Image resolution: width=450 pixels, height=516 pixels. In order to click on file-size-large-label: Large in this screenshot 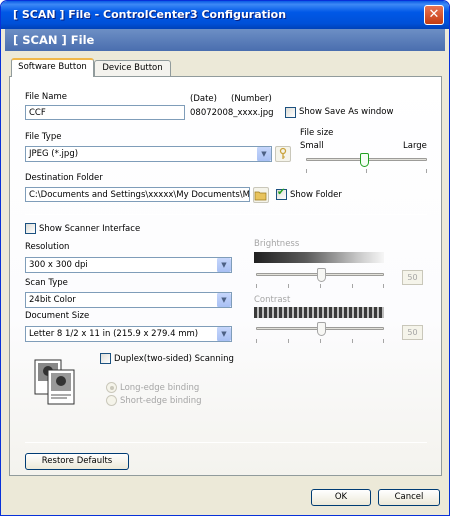, I will do `click(415, 146)`.